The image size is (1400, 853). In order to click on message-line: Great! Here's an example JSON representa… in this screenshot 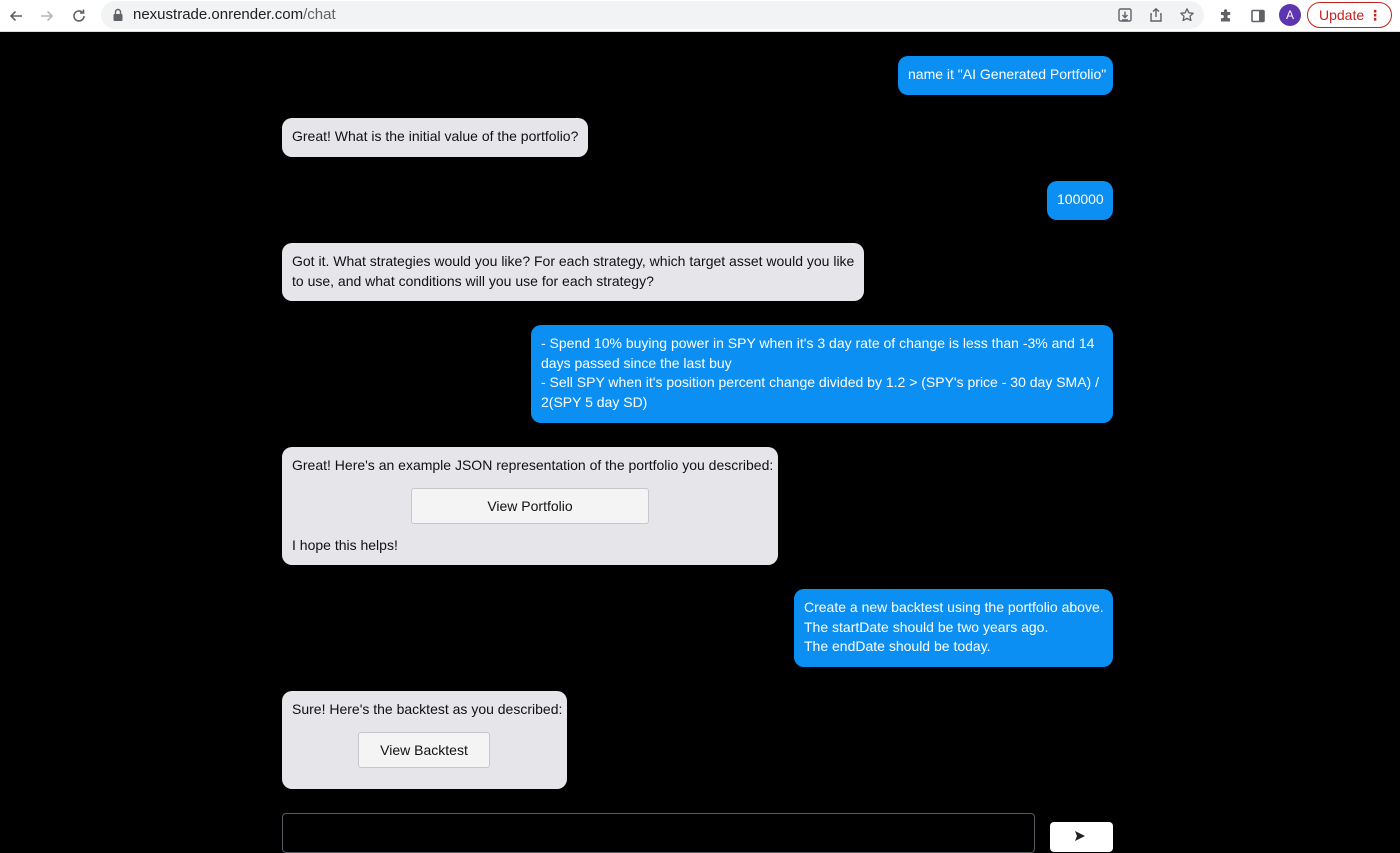, I will do `click(533, 465)`.